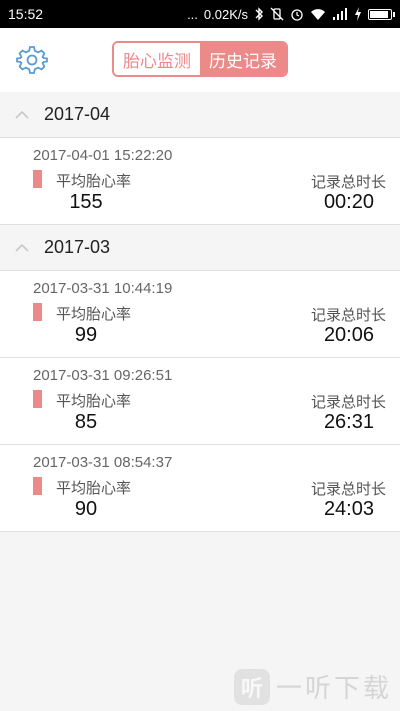 This screenshot has width=400, height=711. I want to click on record-datetime: 2017-03-31 10:44:19, so click(103, 288).